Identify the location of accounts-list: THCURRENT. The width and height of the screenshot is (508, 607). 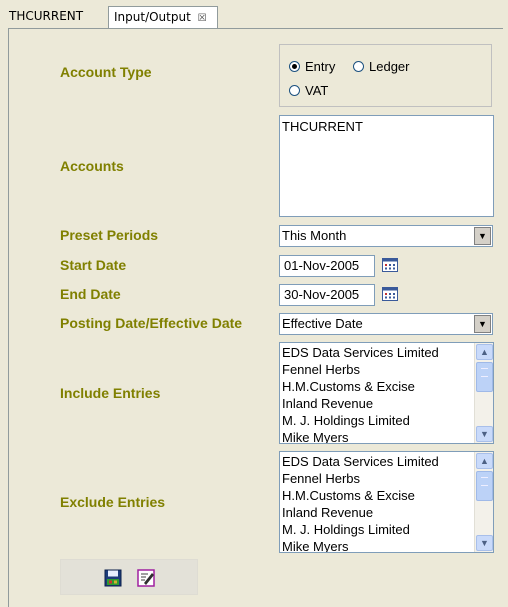
(386, 166).